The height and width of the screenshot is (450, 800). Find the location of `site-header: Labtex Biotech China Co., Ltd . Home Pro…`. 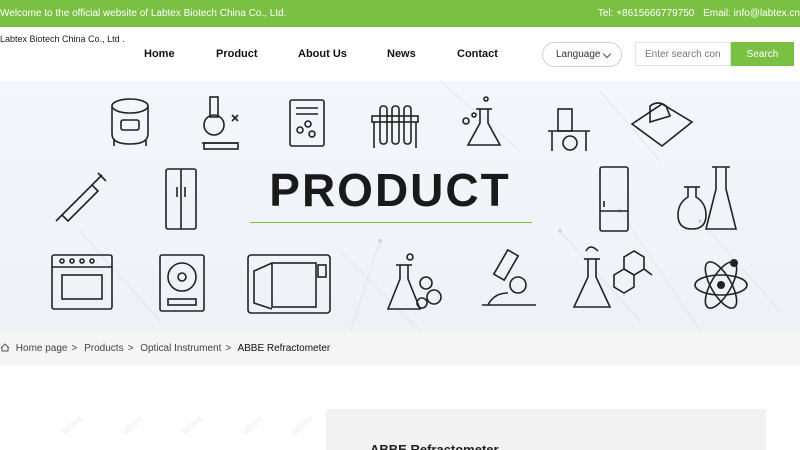

site-header: Labtex Biotech China Co., Ltd . Home Pro… is located at coordinates (400, 54).